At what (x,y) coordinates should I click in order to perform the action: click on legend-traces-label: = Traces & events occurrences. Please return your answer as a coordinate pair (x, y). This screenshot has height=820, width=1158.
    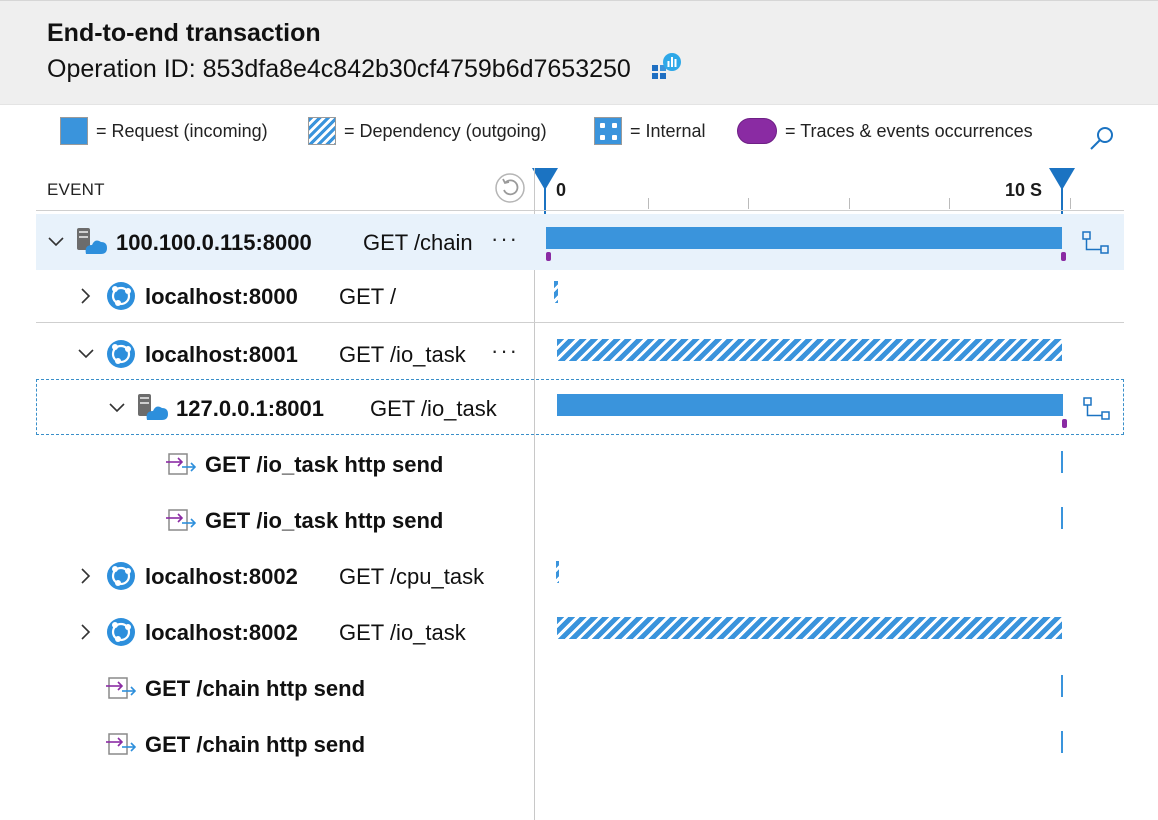
    Looking at the image, I should click on (909, 130).